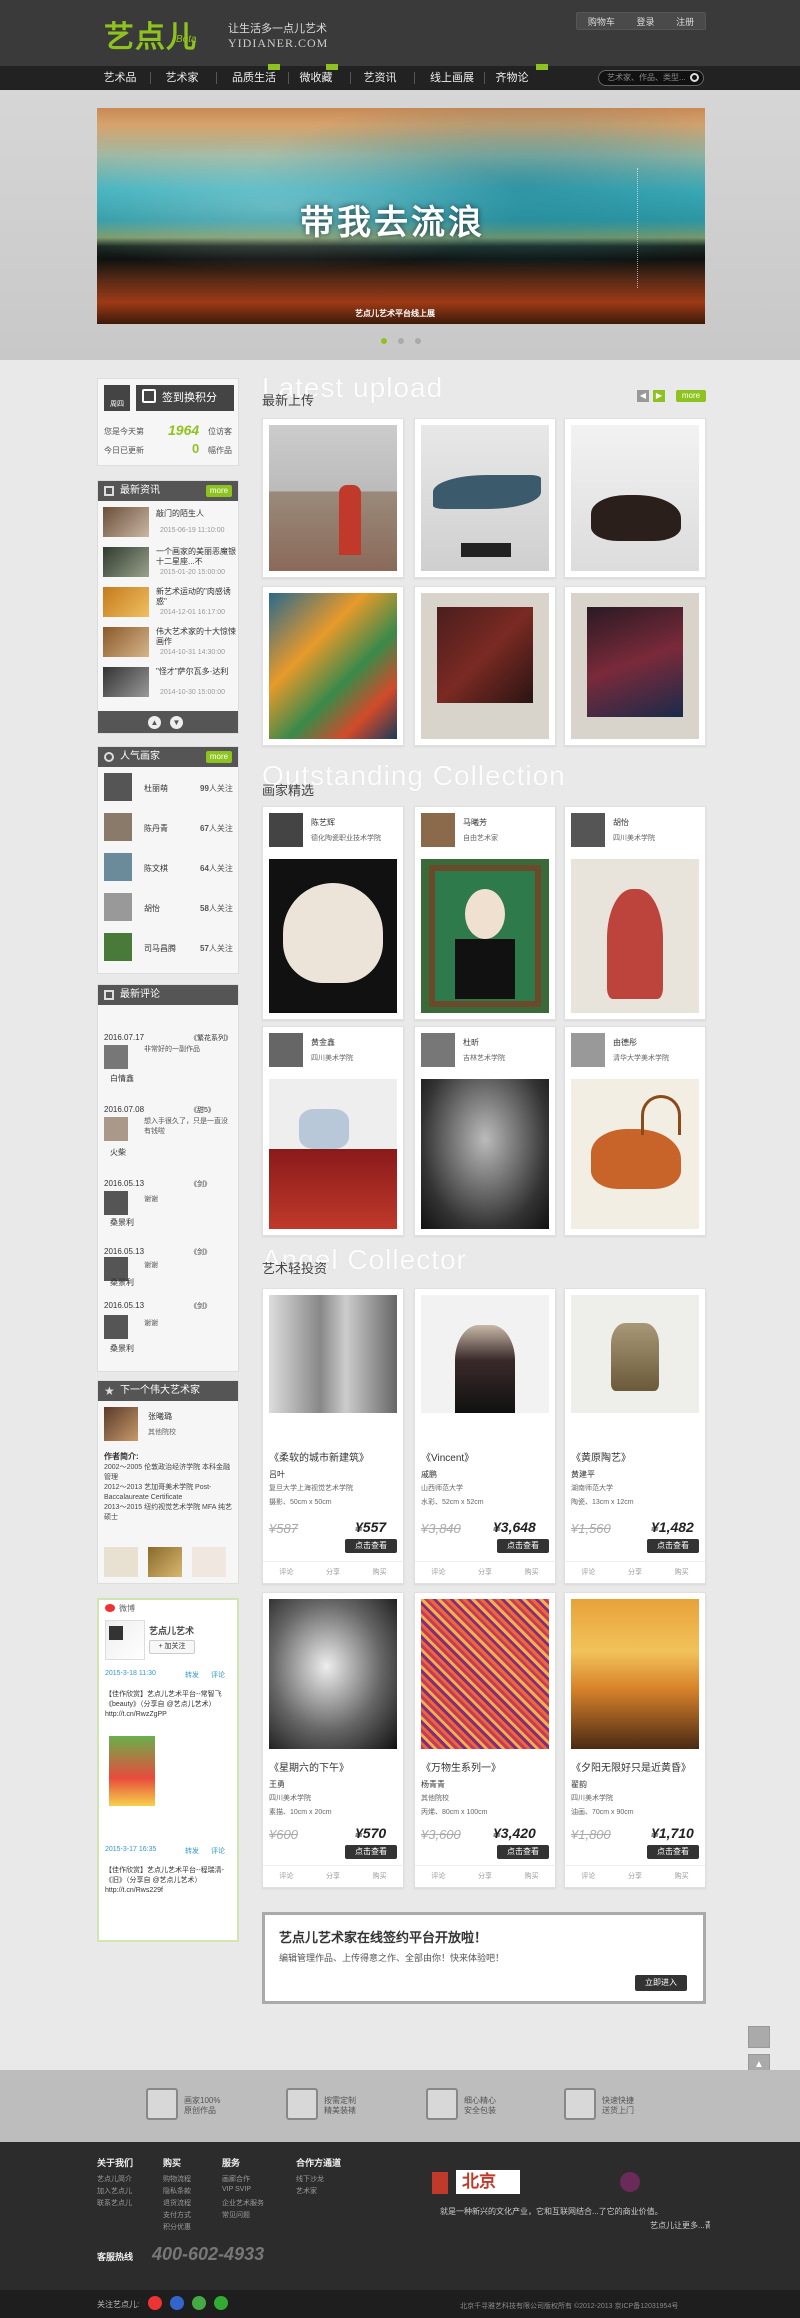 The width and height of the screenshot is (800, 2318). I want to click on footer-link: 线下沙龙, so click(310, 2179).